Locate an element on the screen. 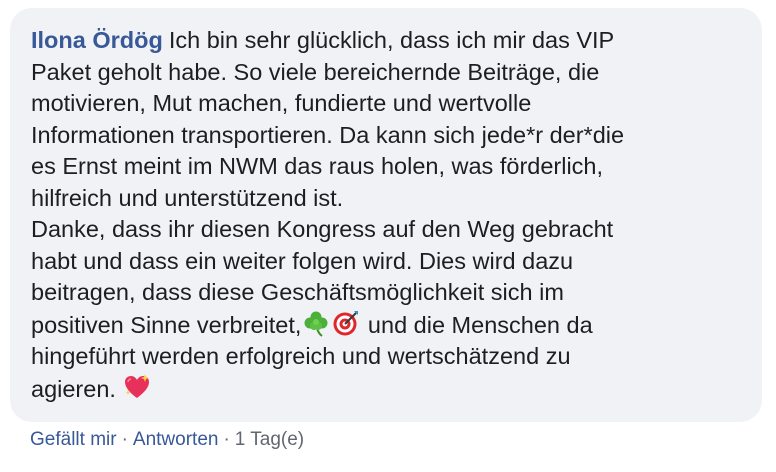 This screenshot has height=472, width=776. comment-actions: Gefällt mir · Antworten · 1 Tag(e) is located at coordinates (167, 440).